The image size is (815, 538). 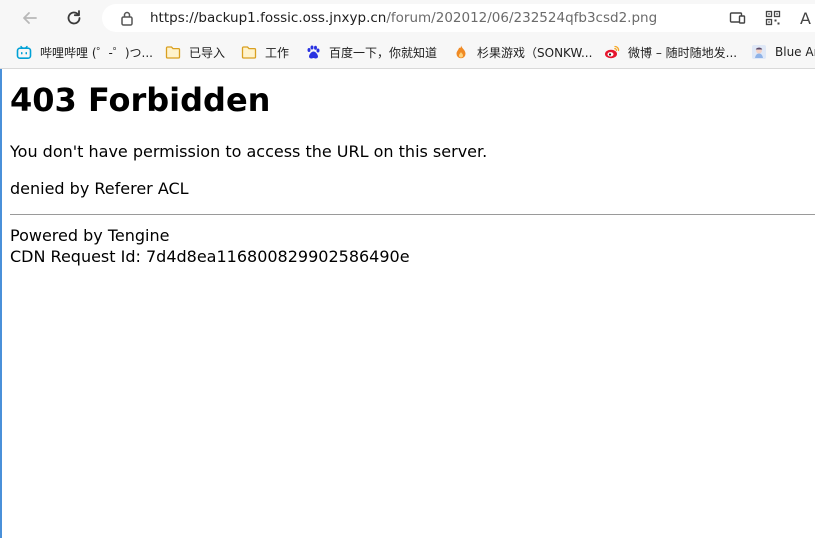 What do you see at coordinates (24, 52) in the screenshot?
I see `bilibili-icon` at bounding box center [24, 52].